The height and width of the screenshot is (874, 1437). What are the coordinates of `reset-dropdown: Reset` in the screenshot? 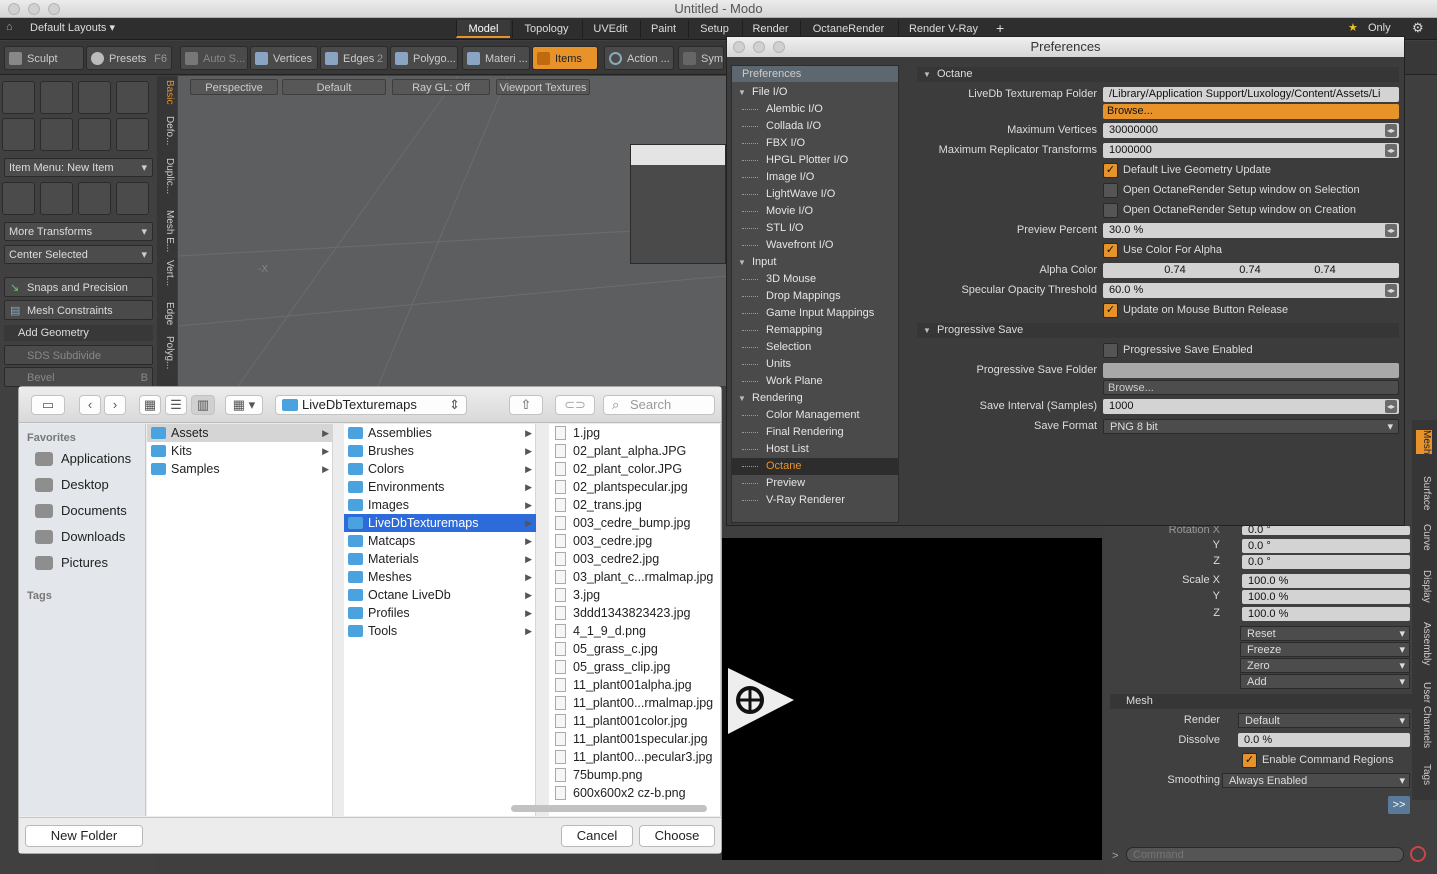 It's located at (1325, 634).